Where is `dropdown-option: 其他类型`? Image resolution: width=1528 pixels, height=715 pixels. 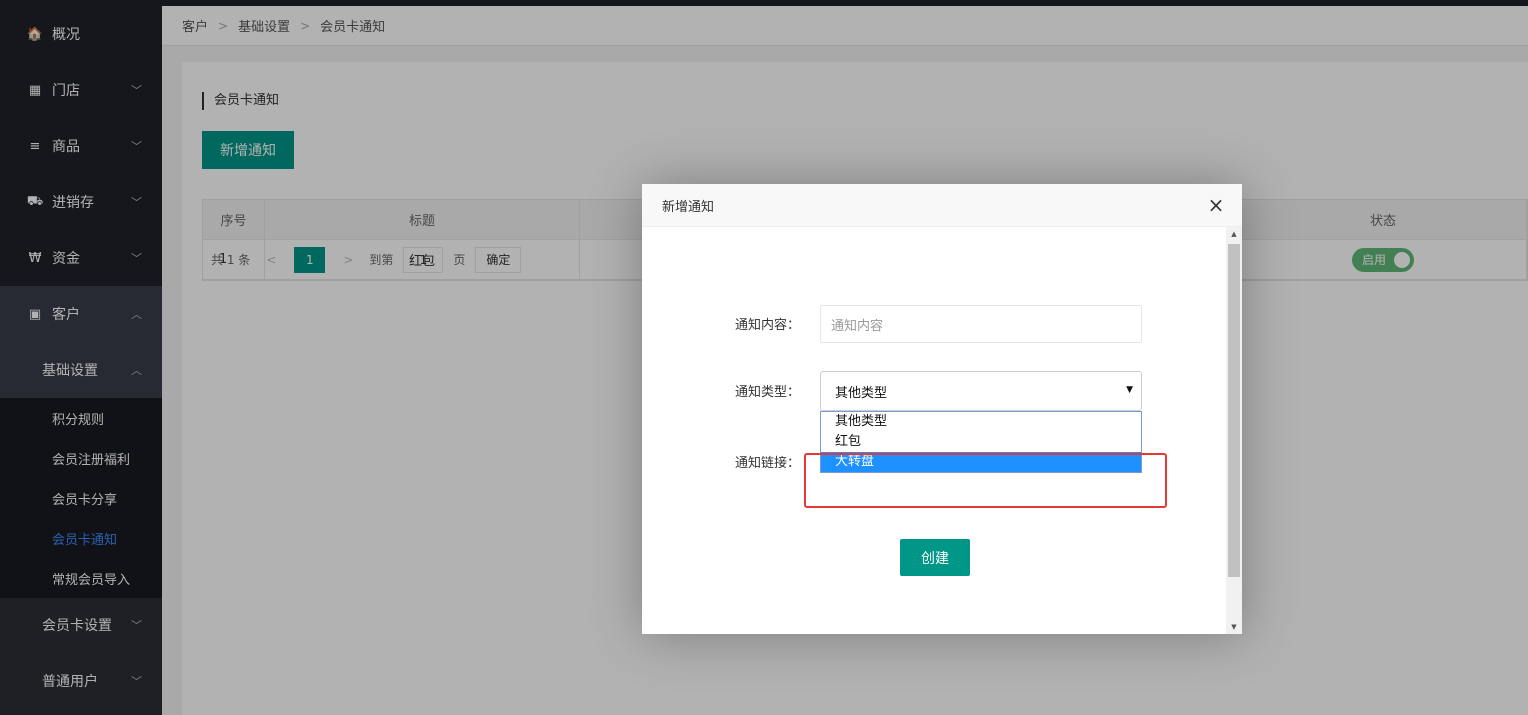 dropdown-option: 其他类型 is located at coordinates (981, 422).